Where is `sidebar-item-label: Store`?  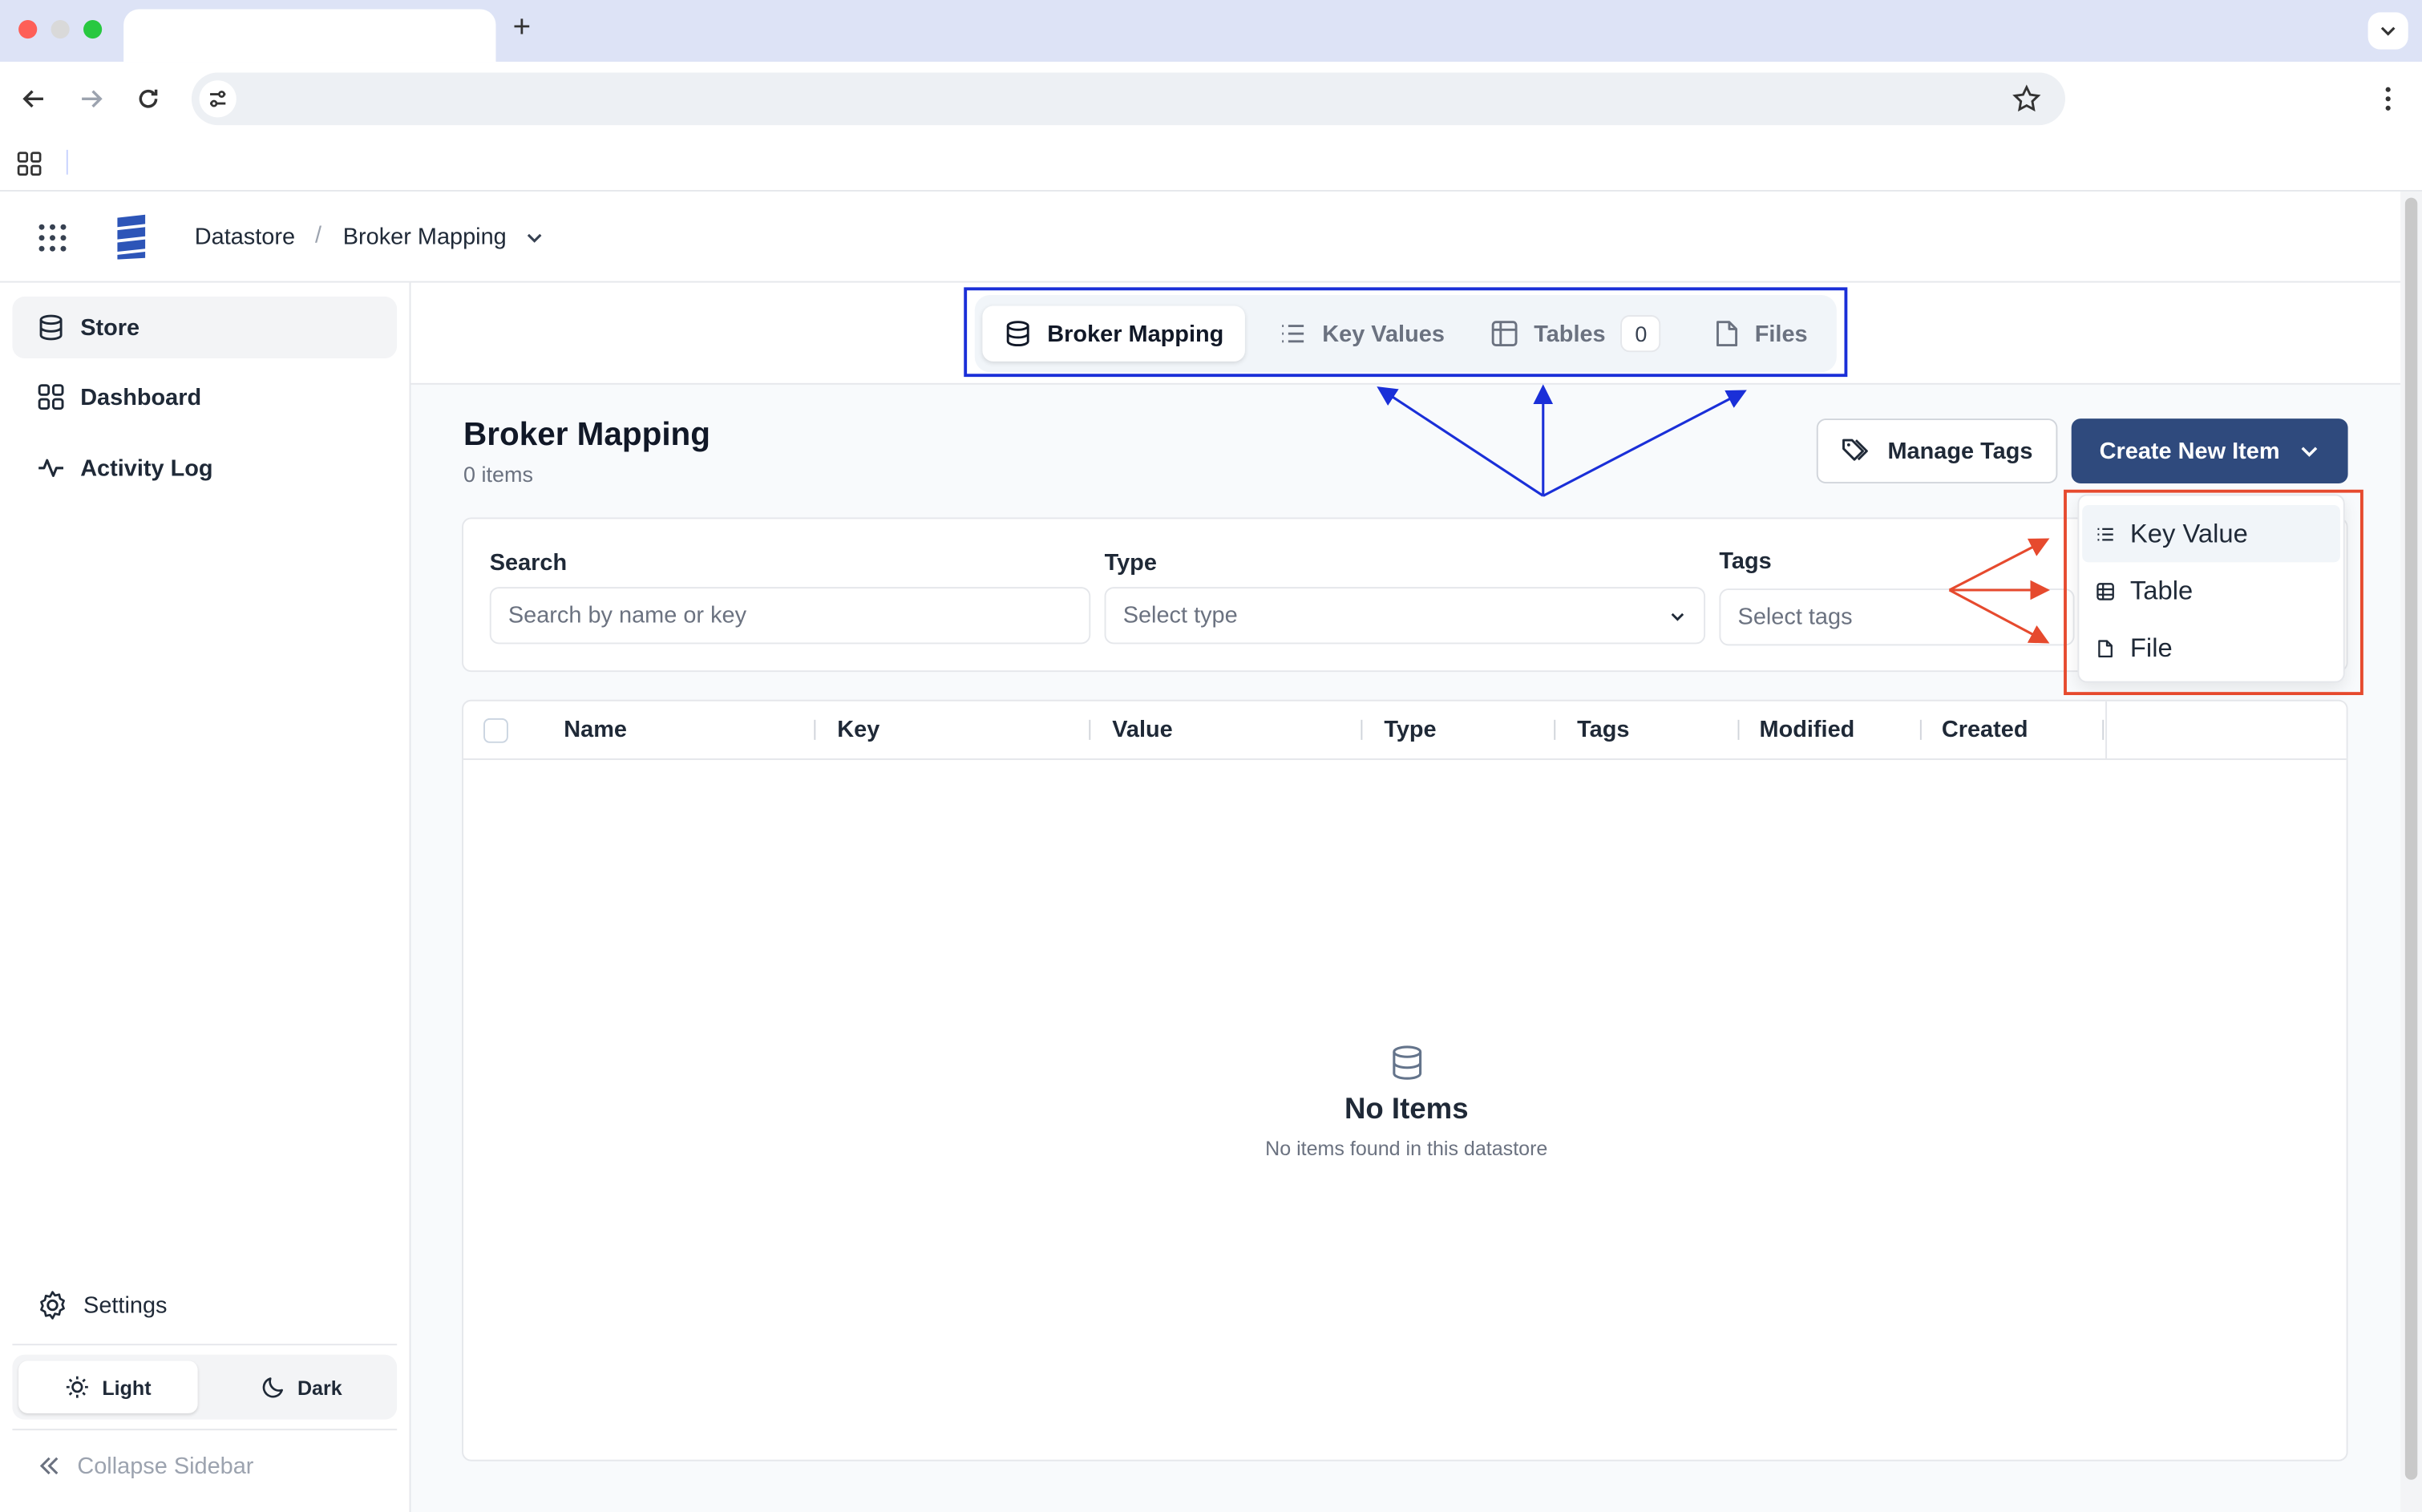
sidebar-item-label: Store is located at coordinates (110, 328).